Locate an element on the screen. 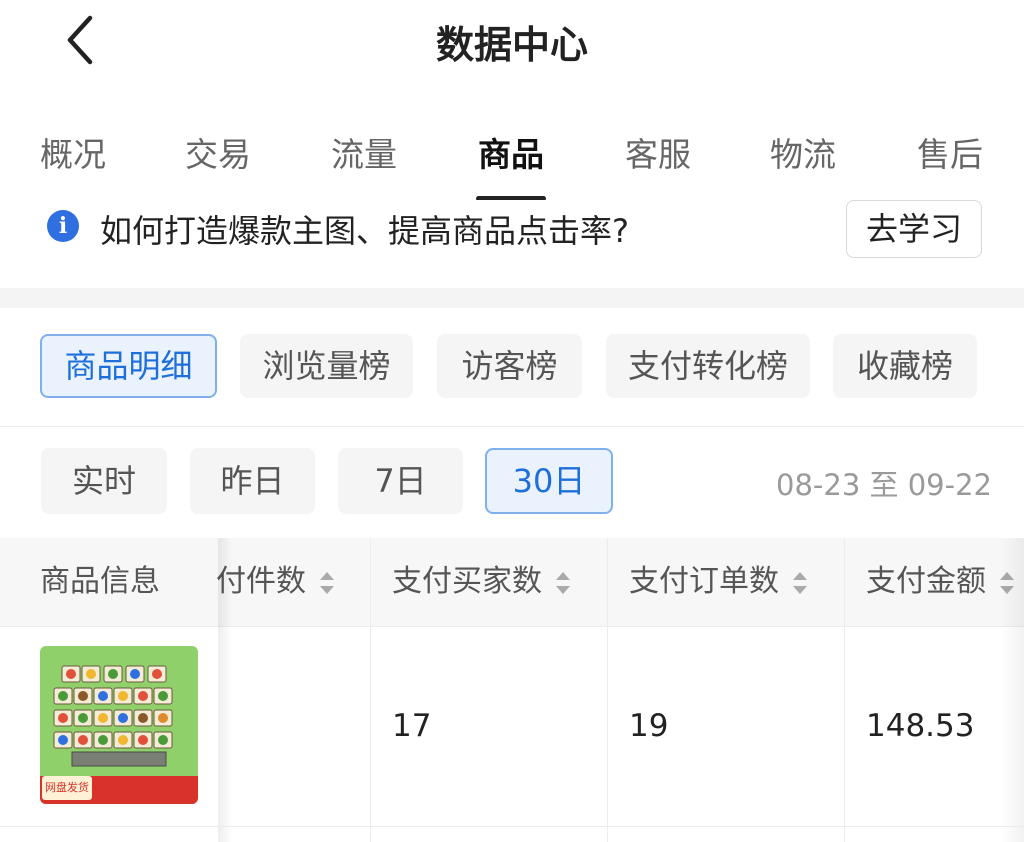  rank-visitors: 访客榜 is located at coordinates (509, 366).